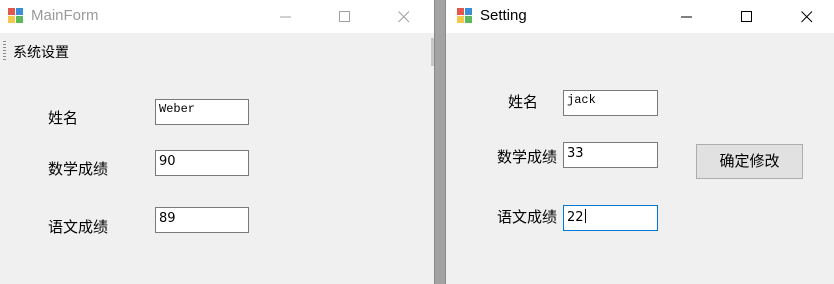 The height and width of the screenshot is (284, 834). Describe the element at coordinates (4, 51) in the screenshot. I see `menu-grip` at that location.